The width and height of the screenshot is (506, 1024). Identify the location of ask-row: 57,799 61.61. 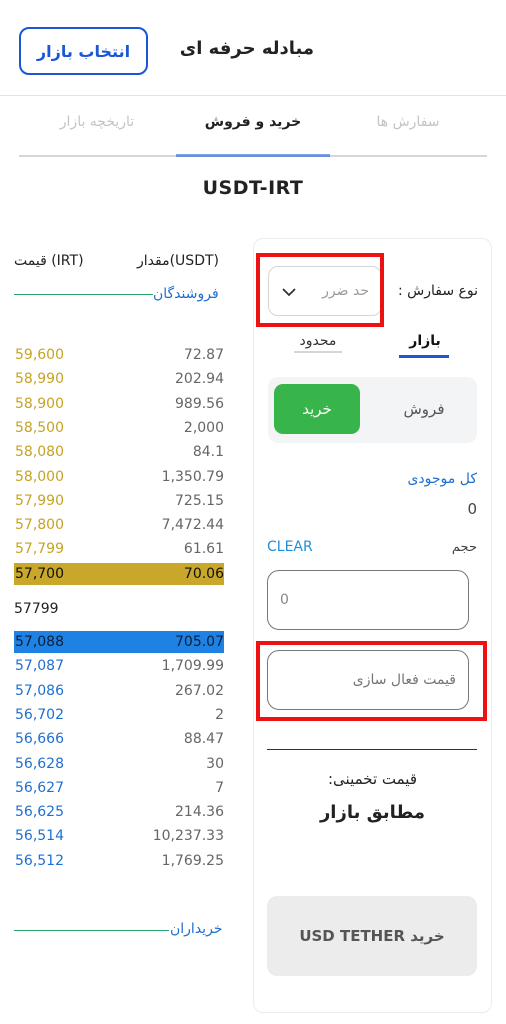
(119, 549).